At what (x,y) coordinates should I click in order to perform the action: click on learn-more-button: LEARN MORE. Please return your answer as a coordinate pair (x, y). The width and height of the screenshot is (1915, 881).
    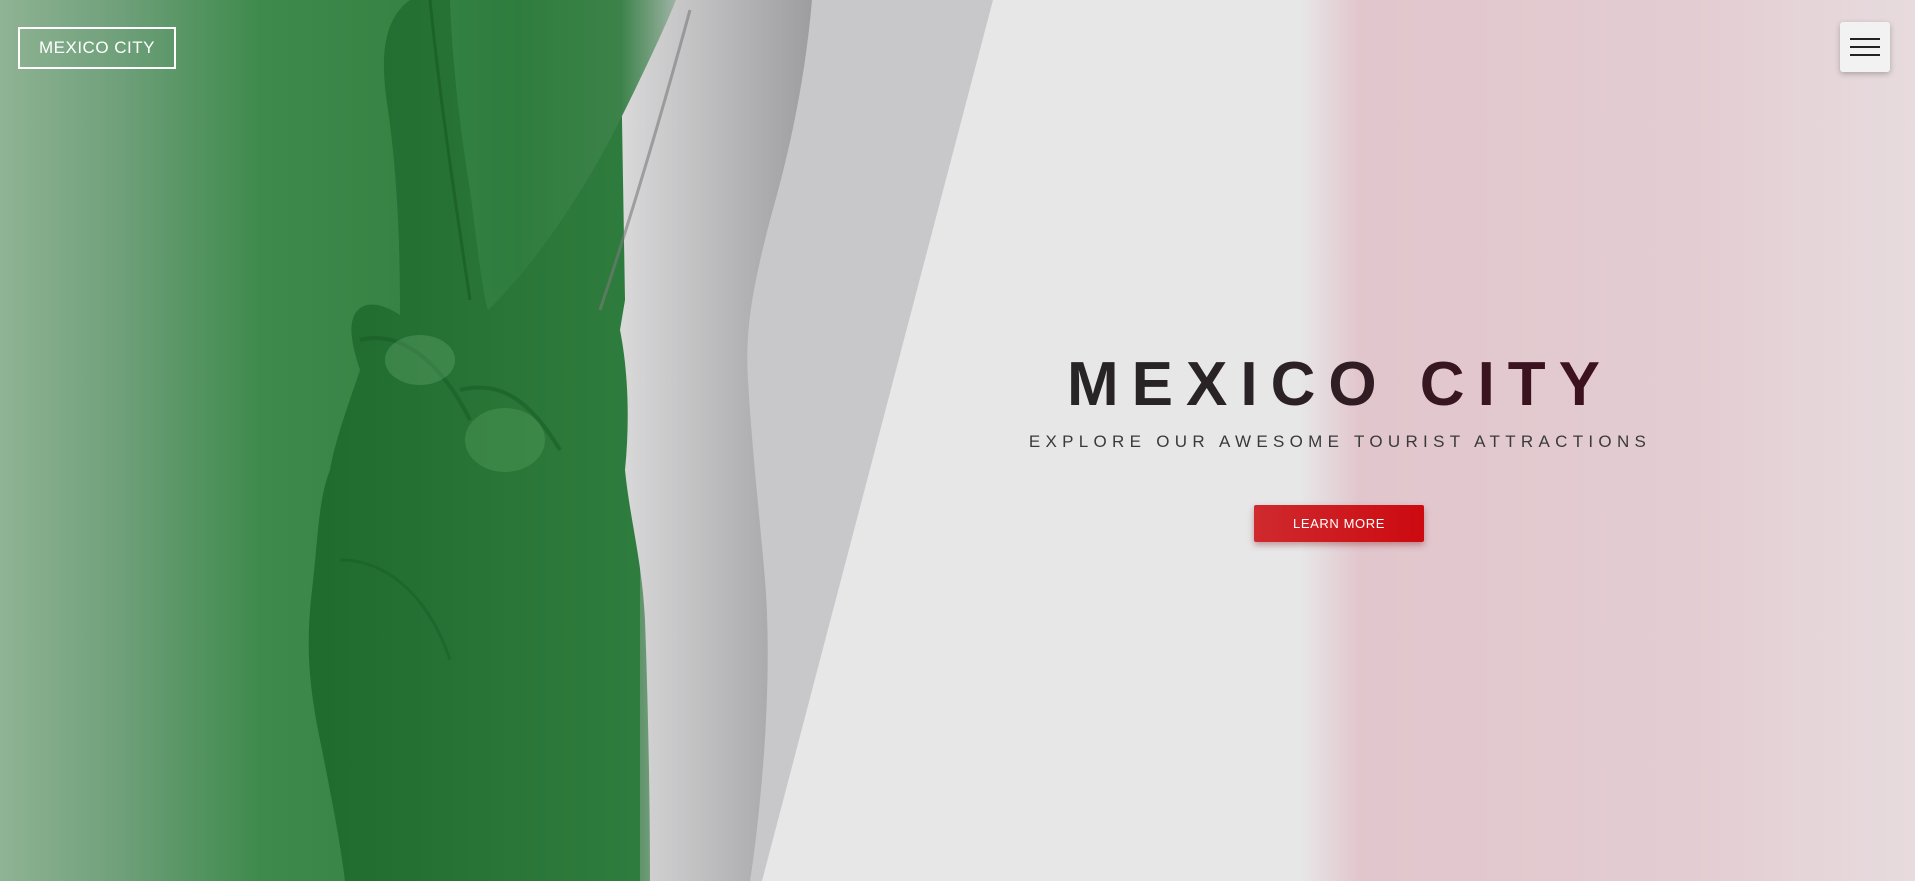
    Looking at the image, I should click on (1339, 523).